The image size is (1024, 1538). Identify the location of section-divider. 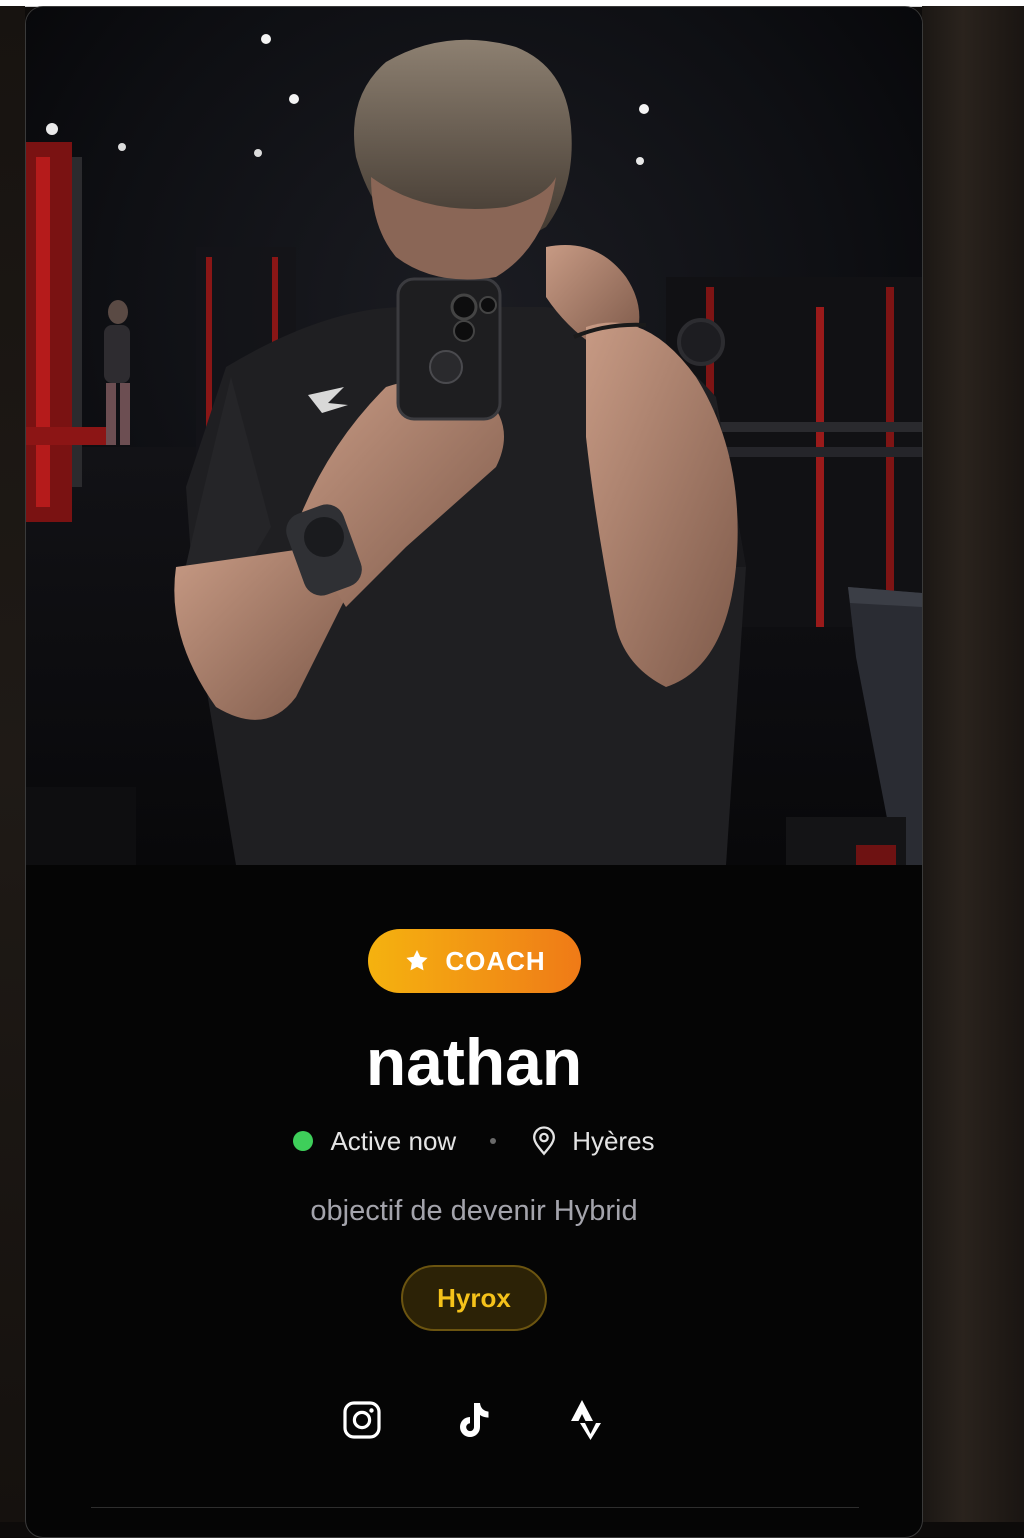
(475, 1507).